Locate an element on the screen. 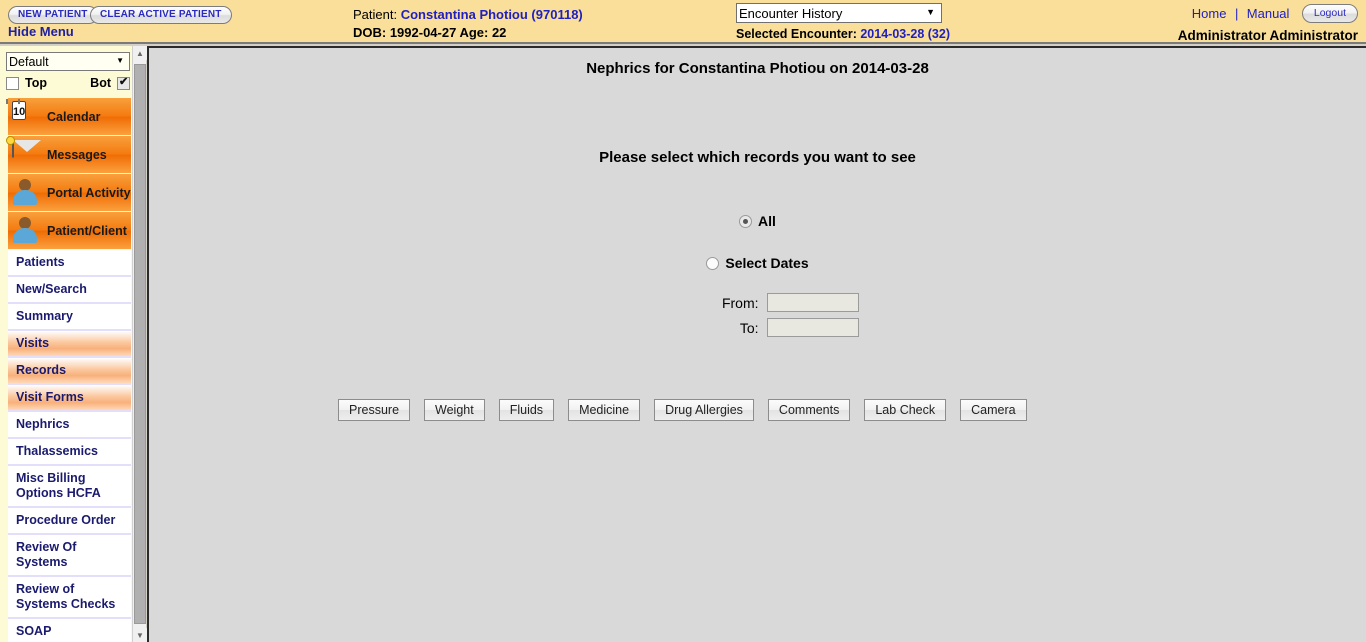  lab-check-button: Lab Check is located at coordinates (905, 410).